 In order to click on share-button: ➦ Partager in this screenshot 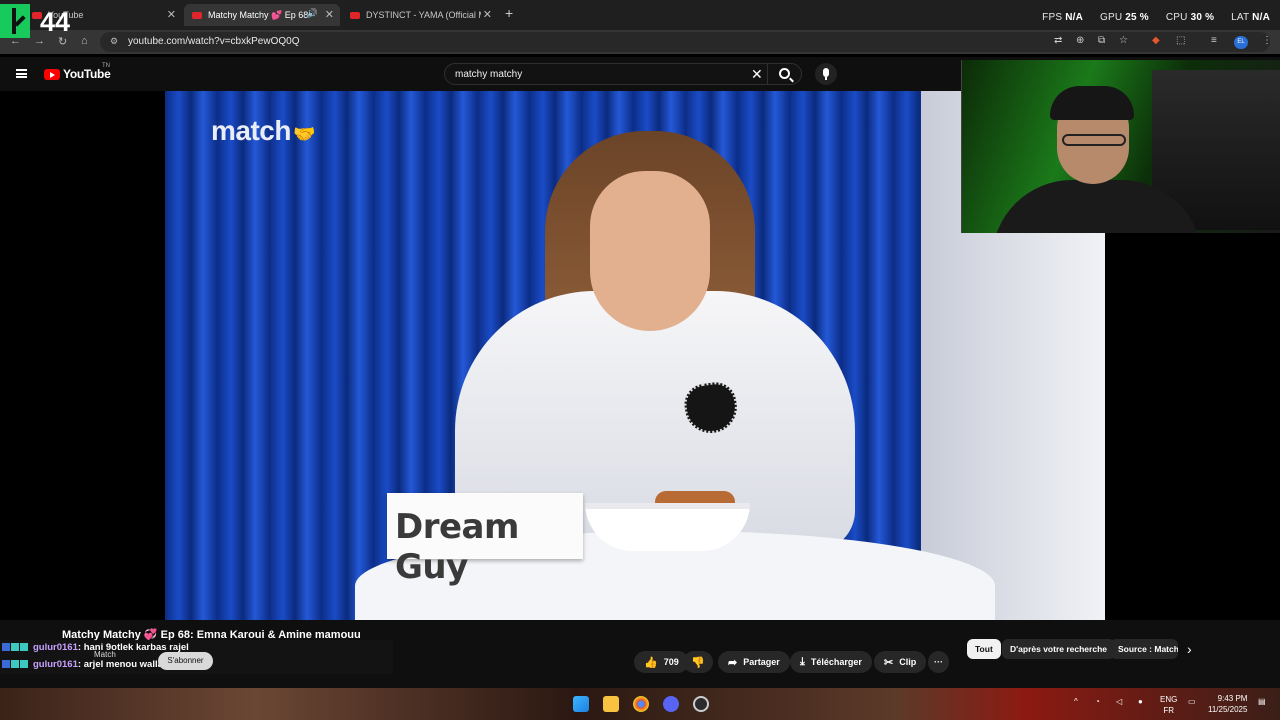, I will do `click(754, 662)`.